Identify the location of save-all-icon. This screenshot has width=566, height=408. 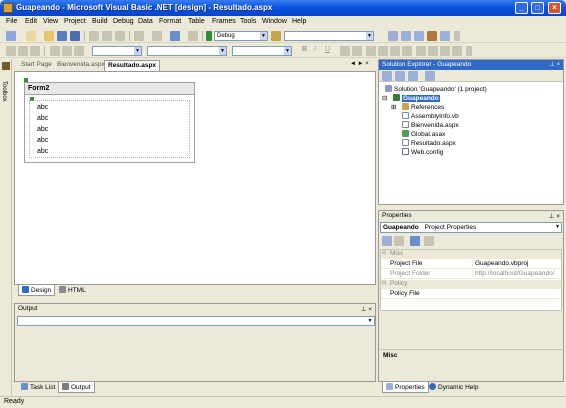
(75, 36).